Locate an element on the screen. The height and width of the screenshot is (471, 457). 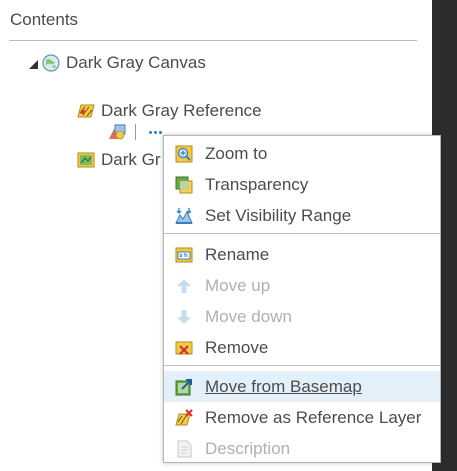
actions-divider is located at coordinates (135, 132).